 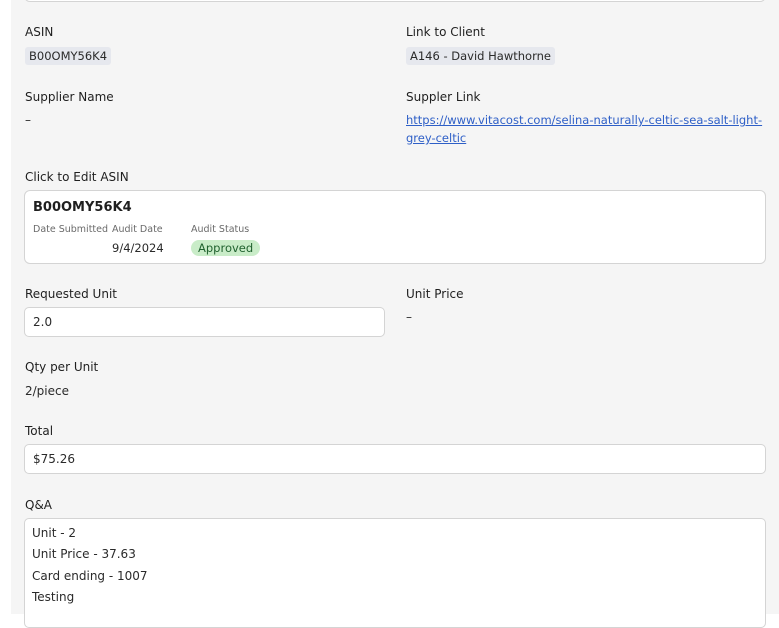 I want to click on date-submitted-label: Date Submitted, so click(x=71, y=229).